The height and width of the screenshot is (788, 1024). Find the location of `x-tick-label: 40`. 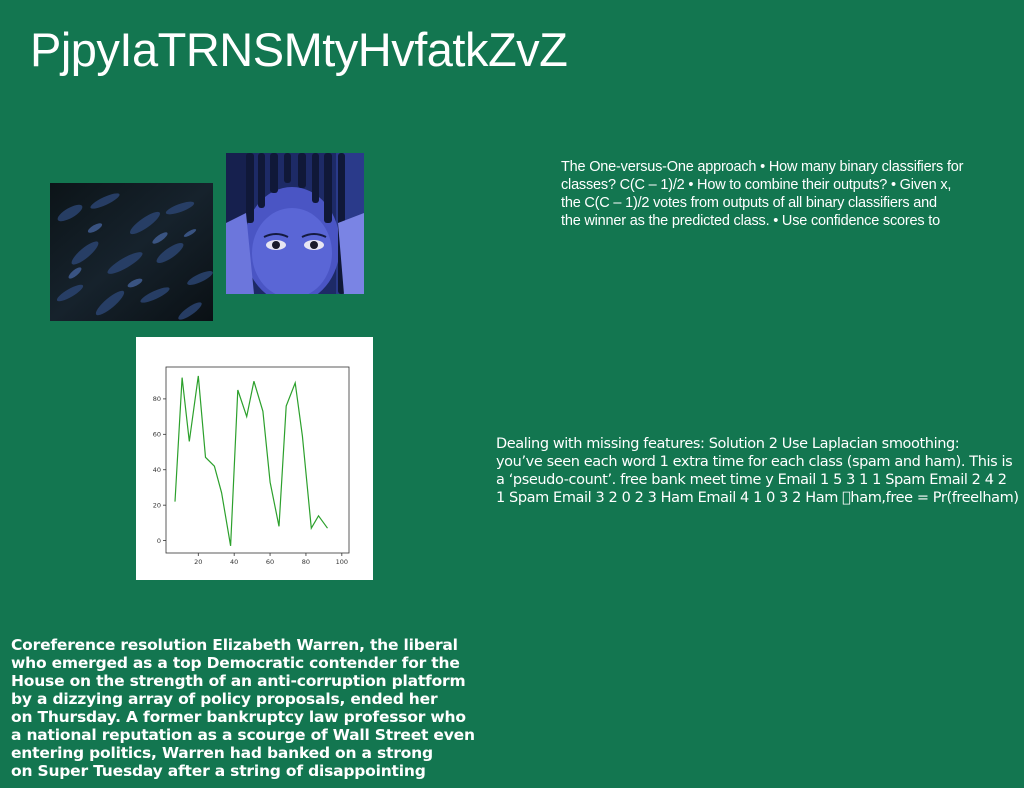

x-tick-label: 40 is located at coordinates (234, 562).